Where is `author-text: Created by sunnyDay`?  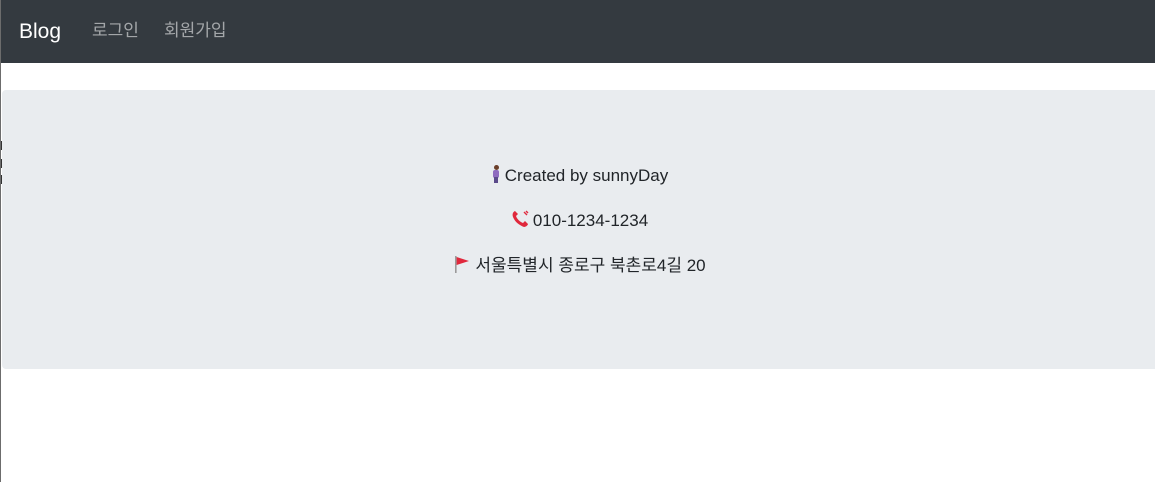 author-text: Created by sunnyDay is located at coordinates (586, 175).